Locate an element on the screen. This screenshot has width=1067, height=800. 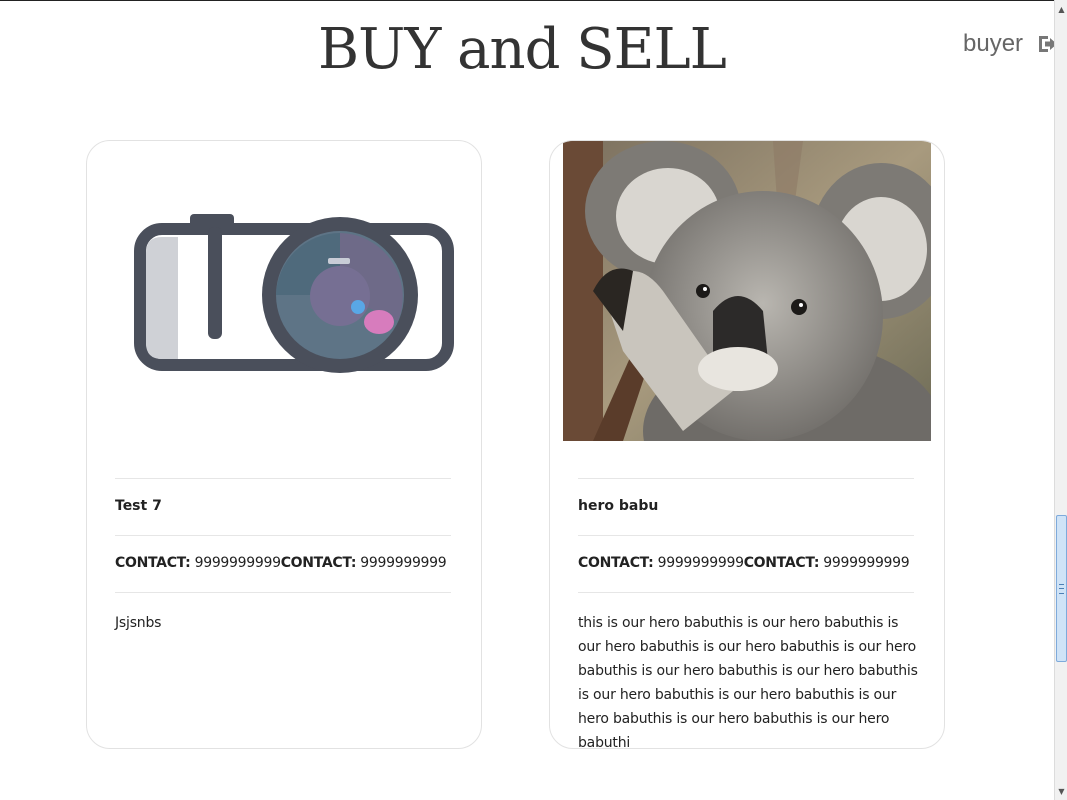
username: buyer is located at coordinates (993, 44).